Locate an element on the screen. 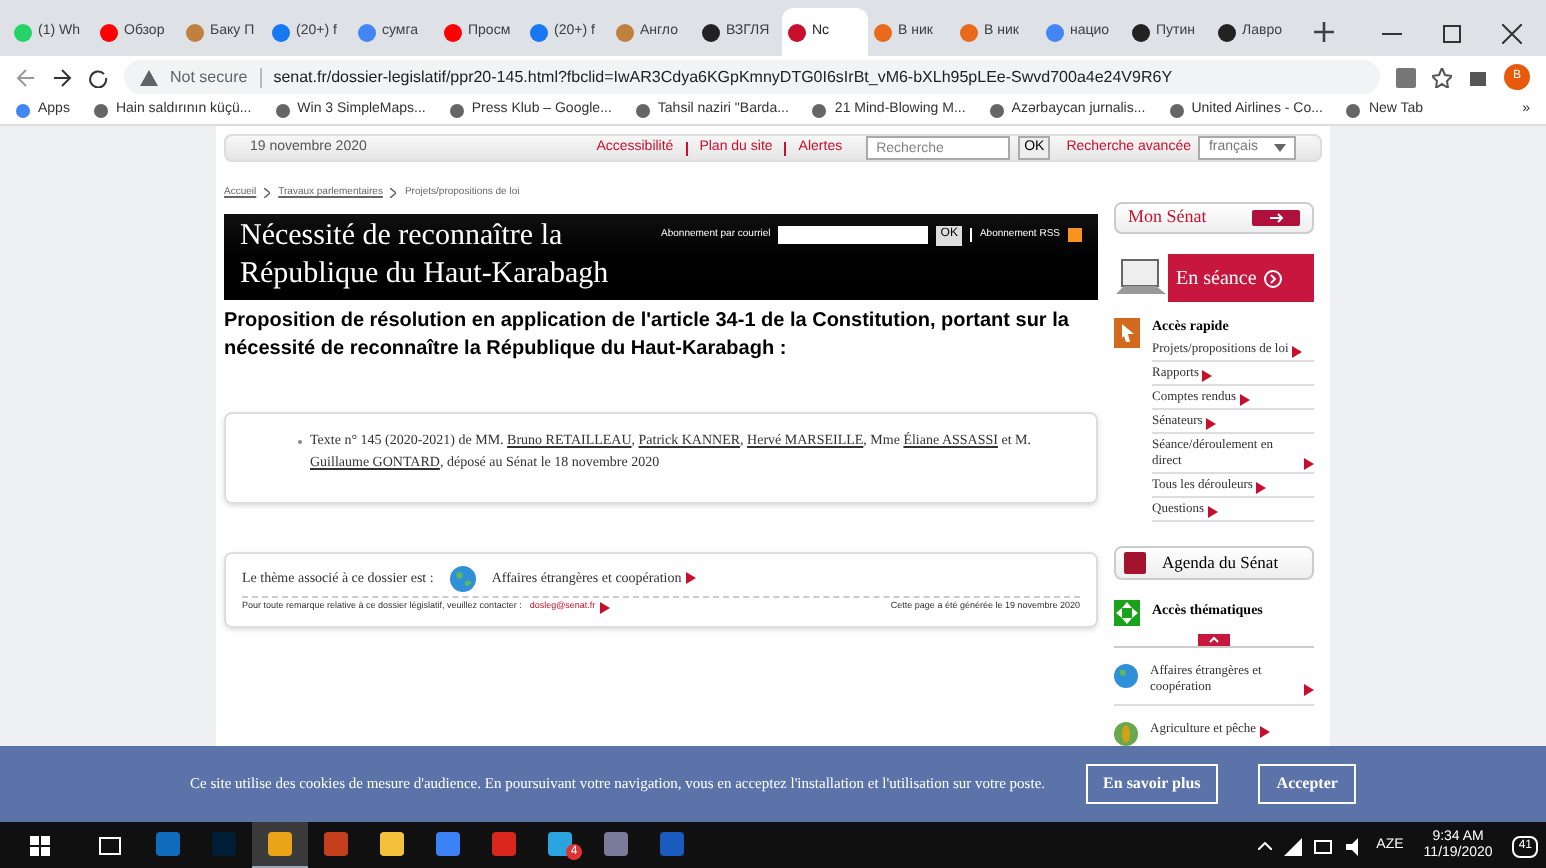 Image resolution: width=1546 pixels, height=868 pixels. mon-senat-button: Mon Sénat is located at coordinates (1214, 218).